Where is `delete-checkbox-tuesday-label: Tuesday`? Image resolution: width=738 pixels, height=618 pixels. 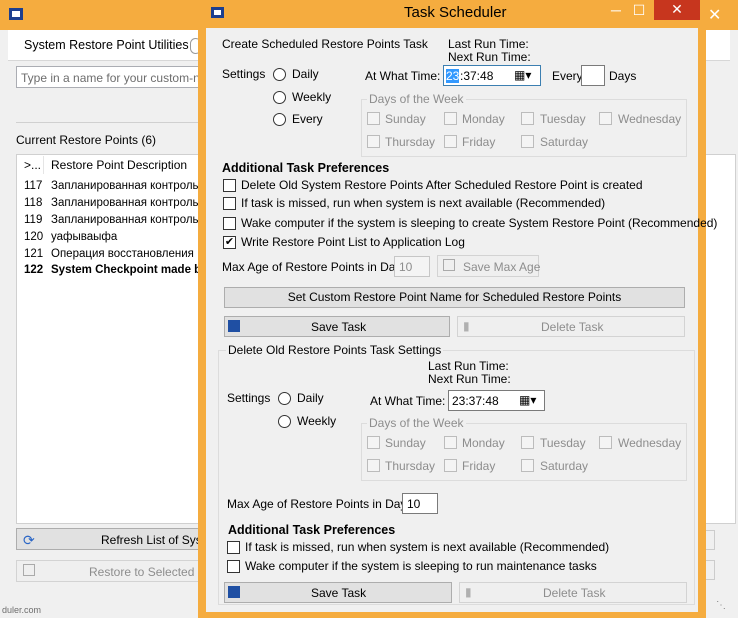
delete-checkbox-tuesday-label: Tuesday is located at coordinates (563, 443).